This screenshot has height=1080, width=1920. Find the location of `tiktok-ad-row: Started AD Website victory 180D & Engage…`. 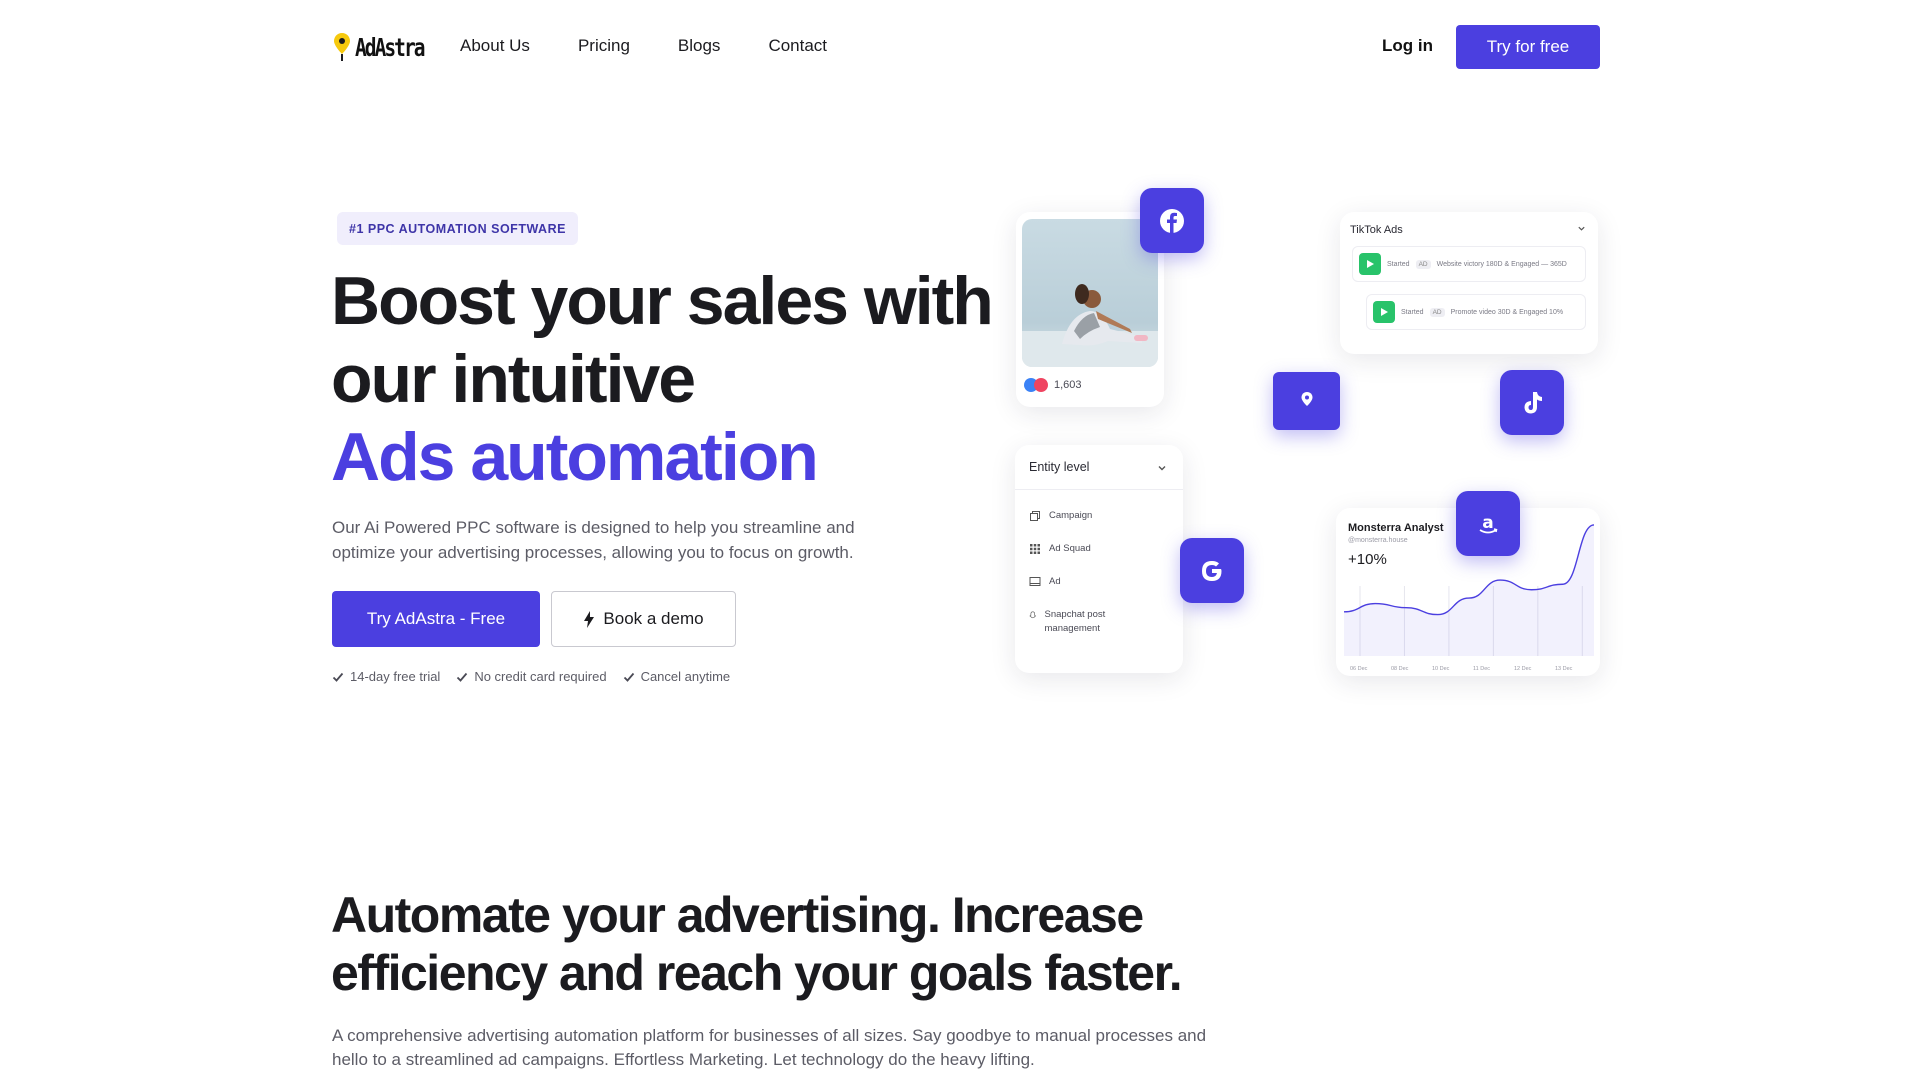

tiktok-ad-row: Started AD Website victory 180D & Engage… is located at coordinates (1469, 264).